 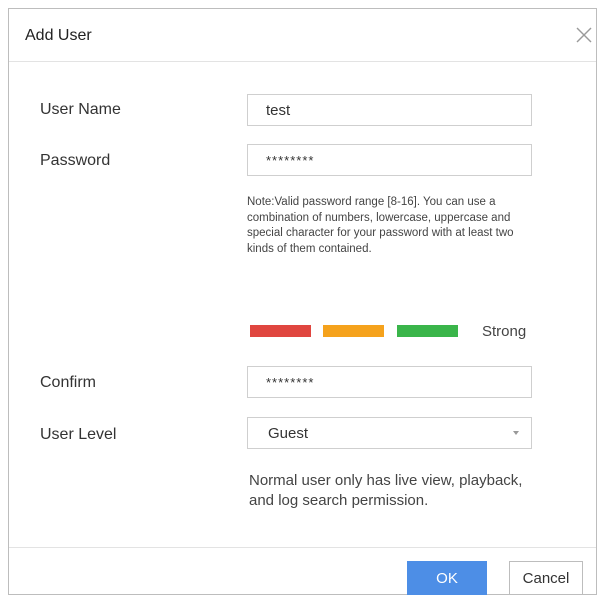 What do you see at coordinates (353, 331) in the screenshot?
I see `strength-bar-medium` at bounding box center [353, 331].